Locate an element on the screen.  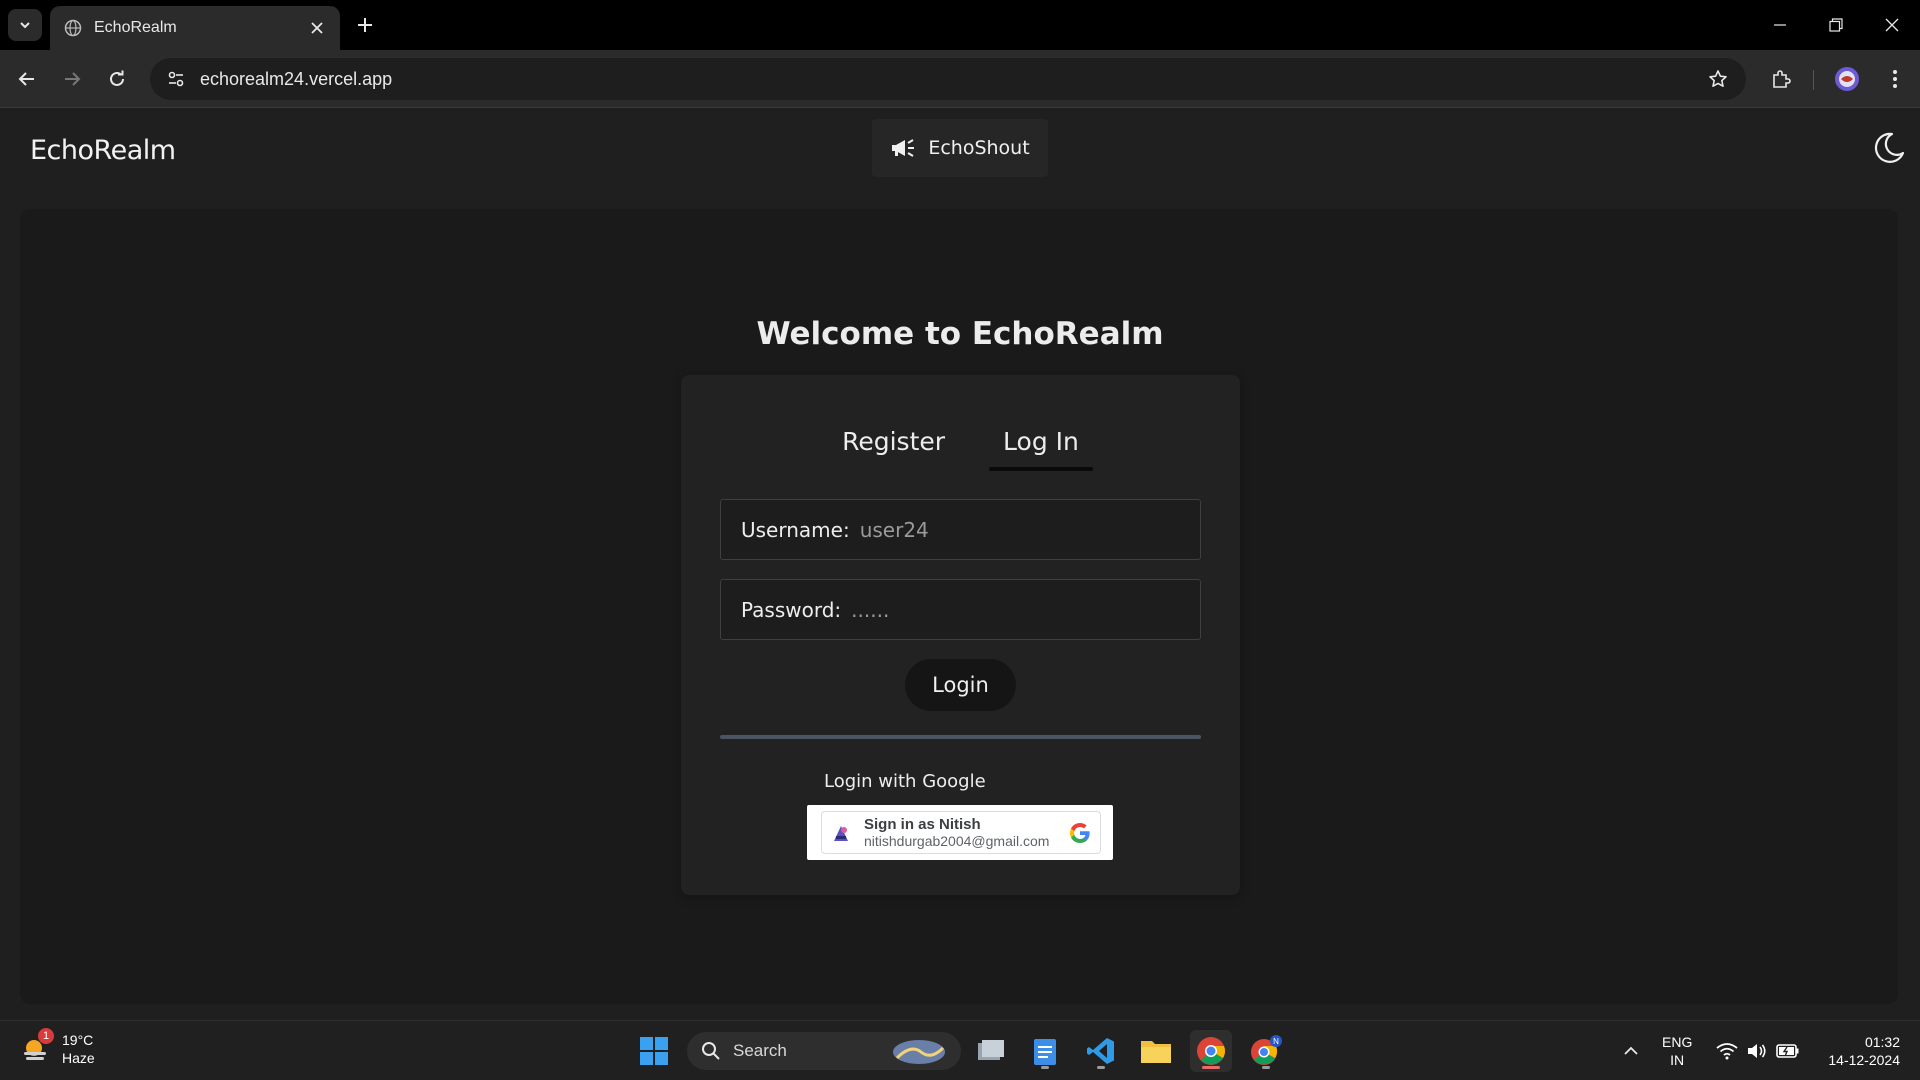
close-icon is located at coordinates (1892, 25).